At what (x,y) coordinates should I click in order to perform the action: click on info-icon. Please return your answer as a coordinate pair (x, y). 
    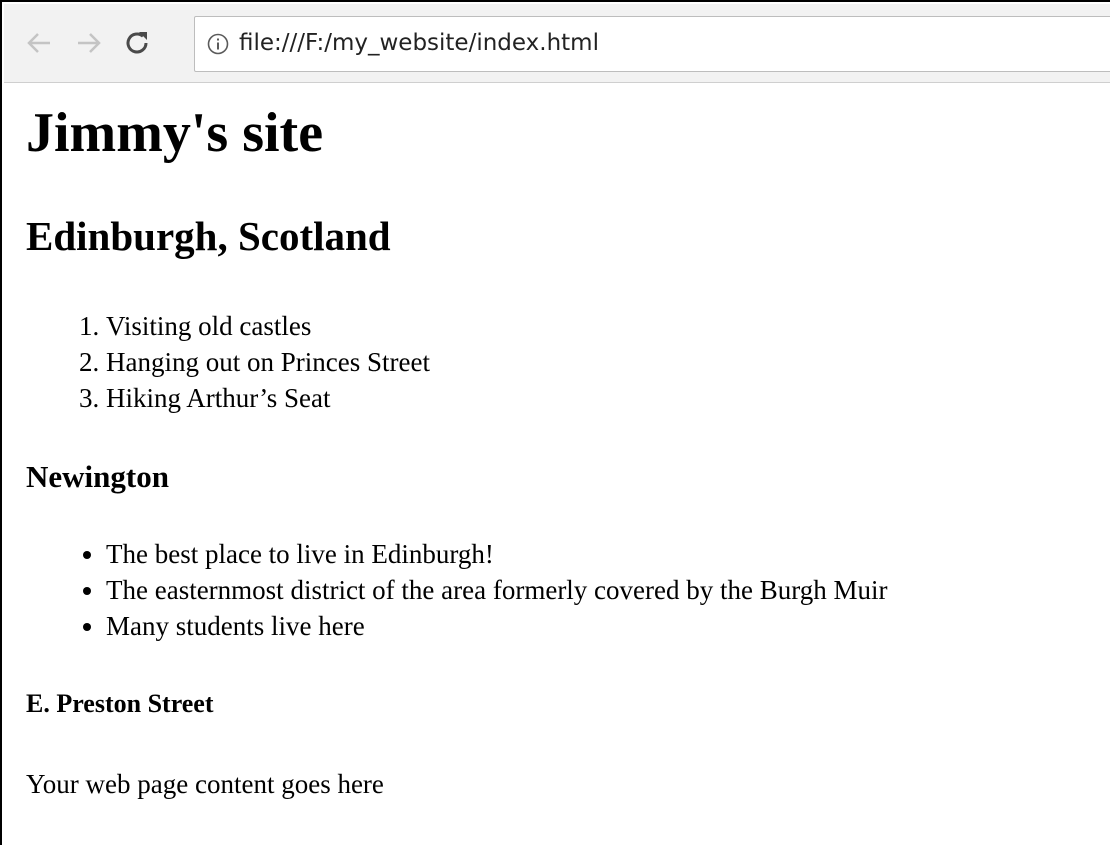
    Looking at the image, I should click on (218, 44).